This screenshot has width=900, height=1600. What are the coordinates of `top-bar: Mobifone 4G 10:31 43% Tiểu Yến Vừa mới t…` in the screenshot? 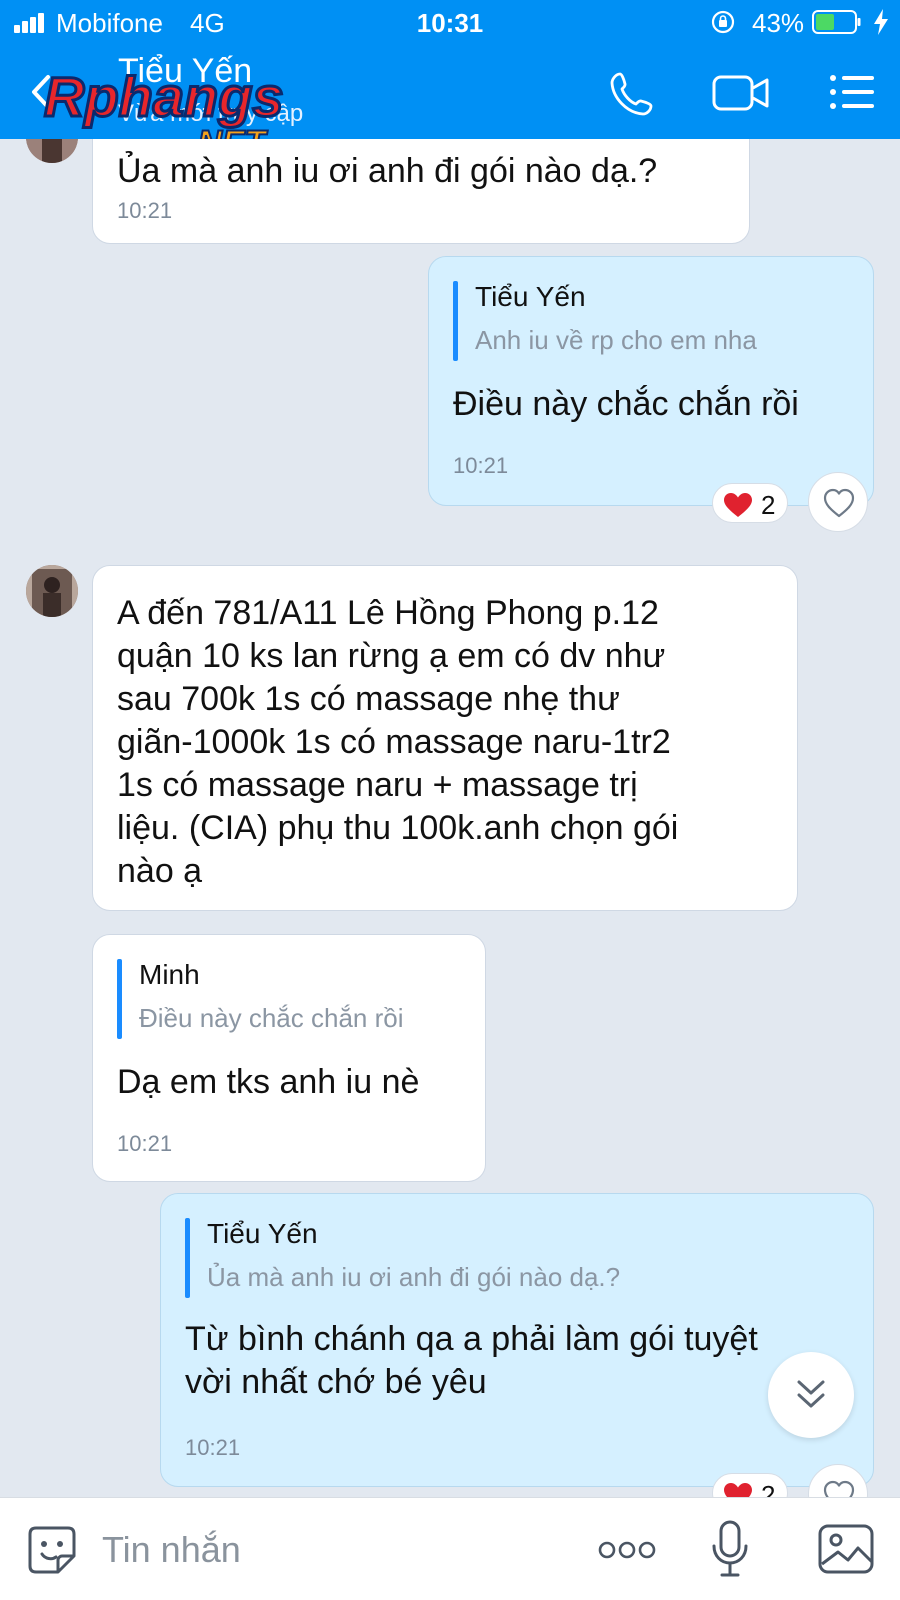 It's located at (450, 79).